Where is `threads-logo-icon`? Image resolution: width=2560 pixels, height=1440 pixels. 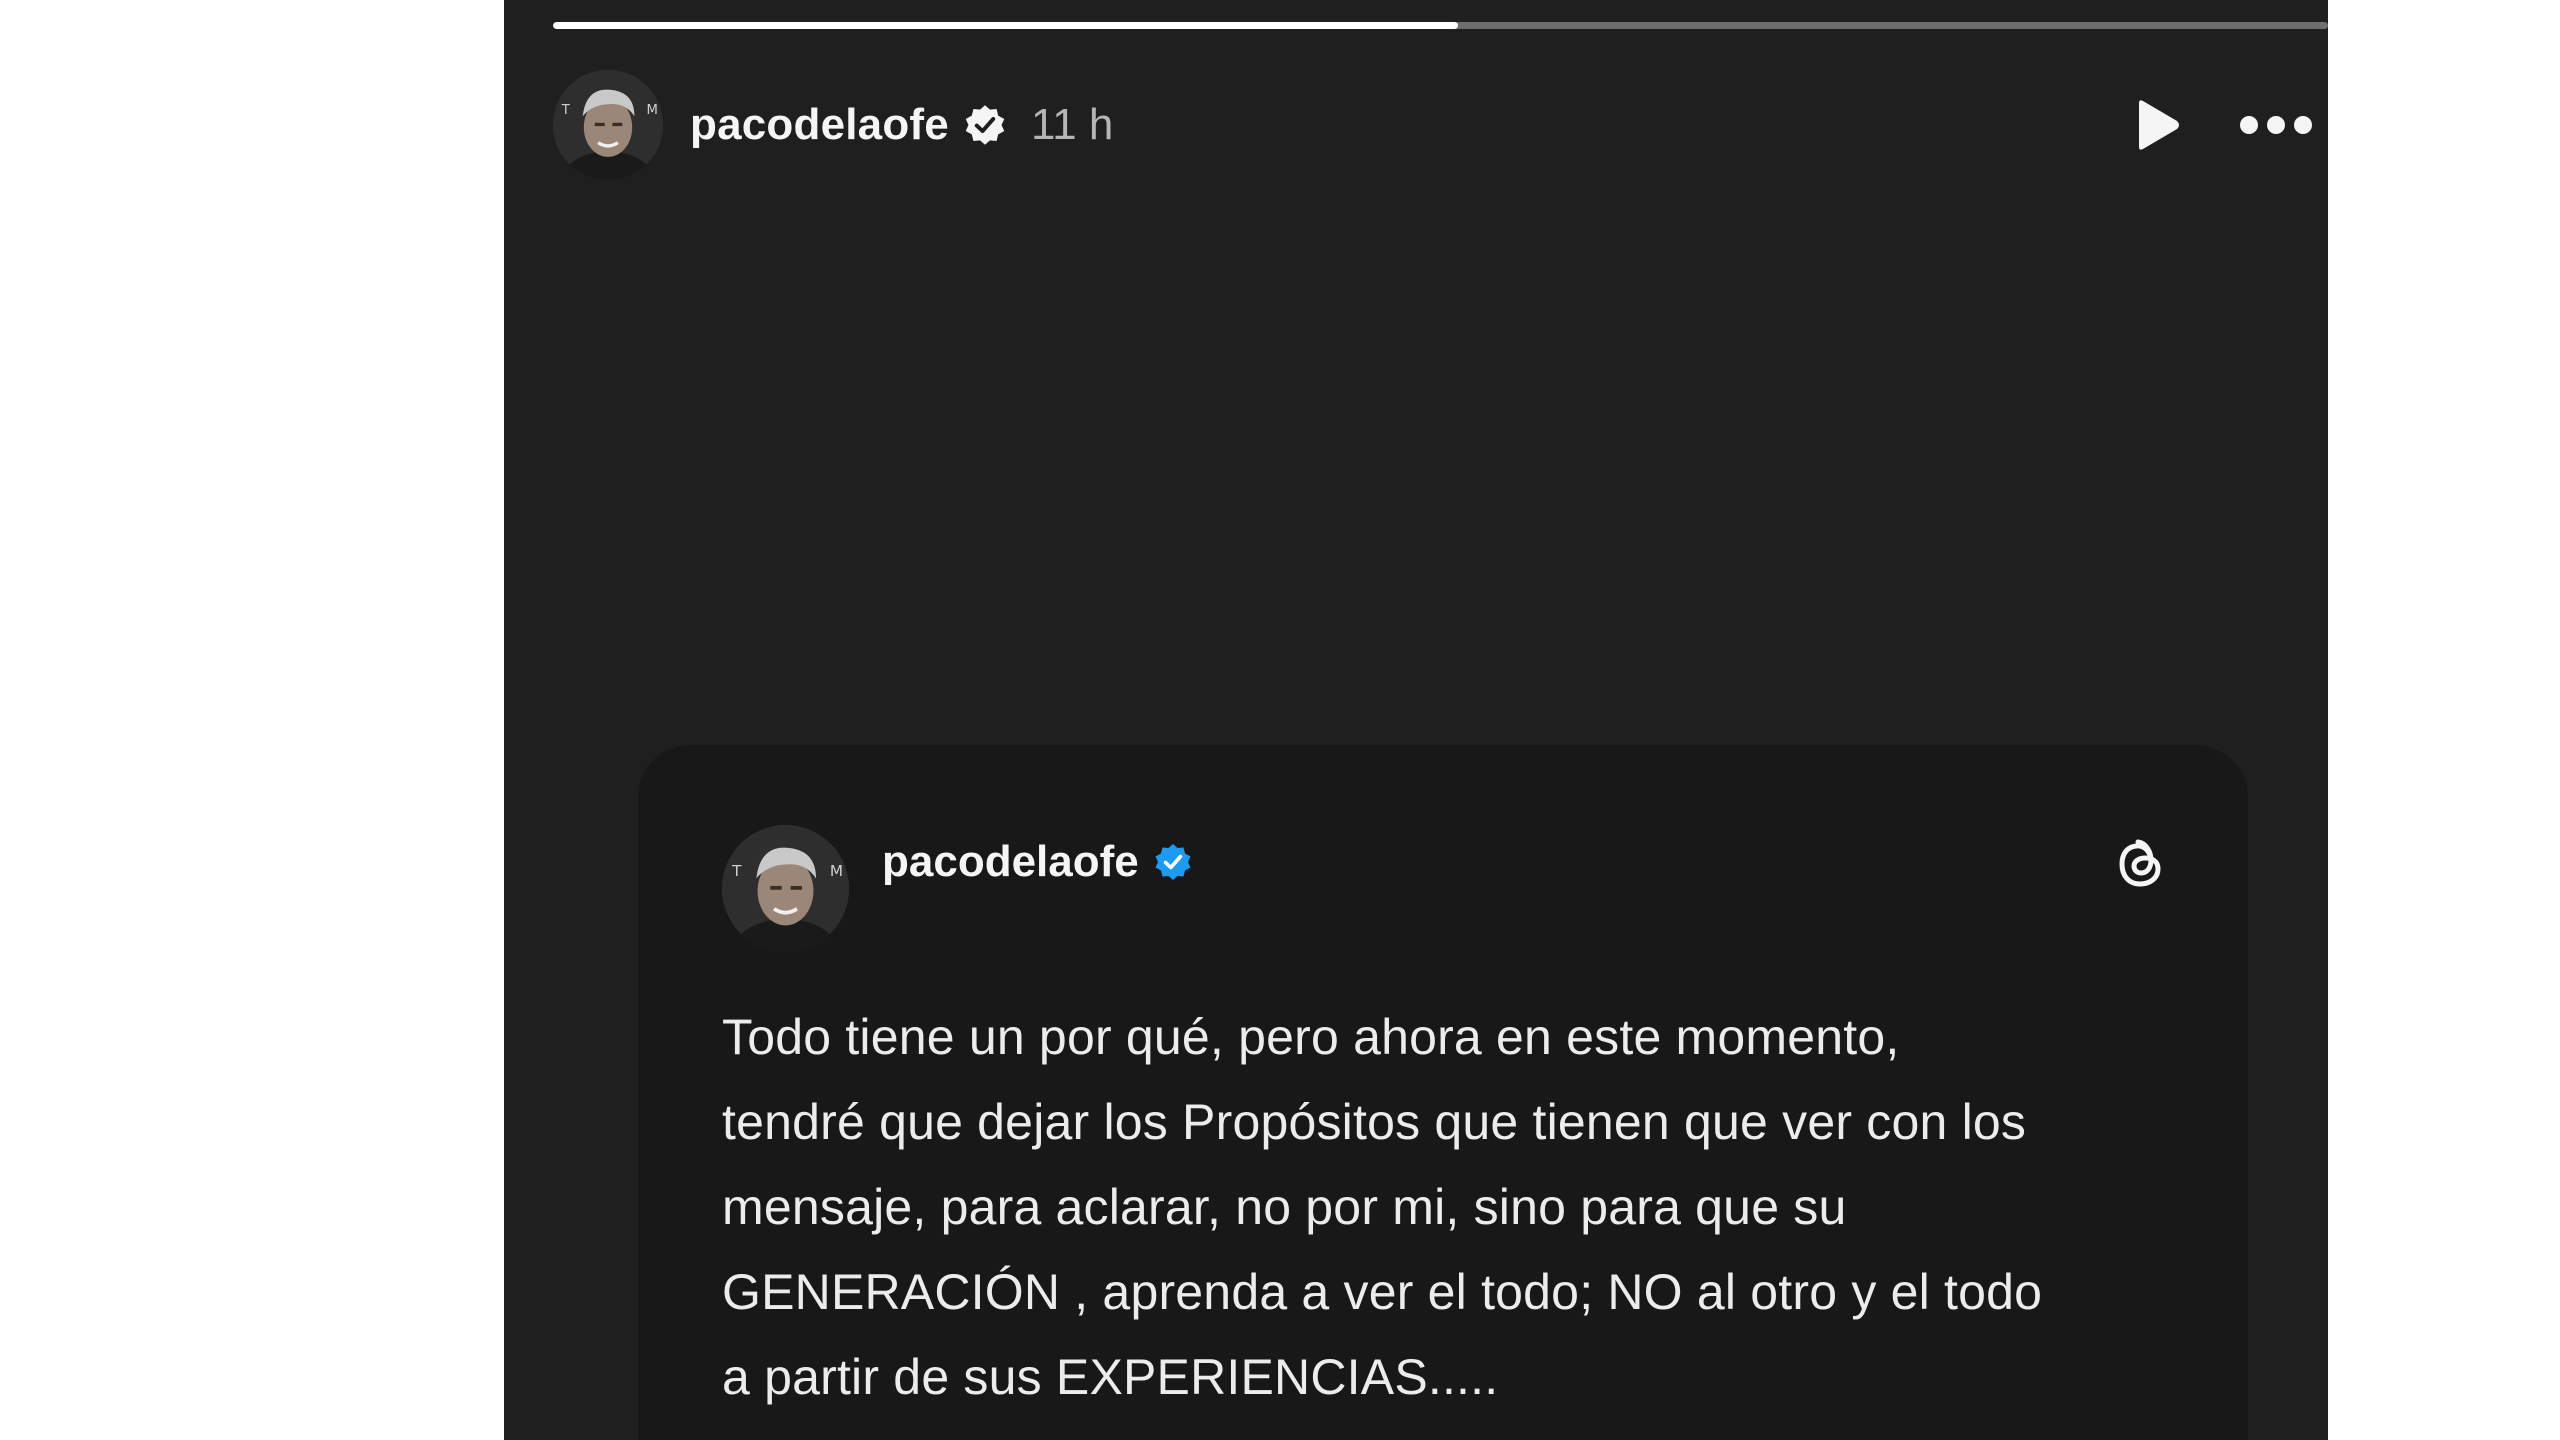 threads-logo-icon is located at coordinates (2140, 863).